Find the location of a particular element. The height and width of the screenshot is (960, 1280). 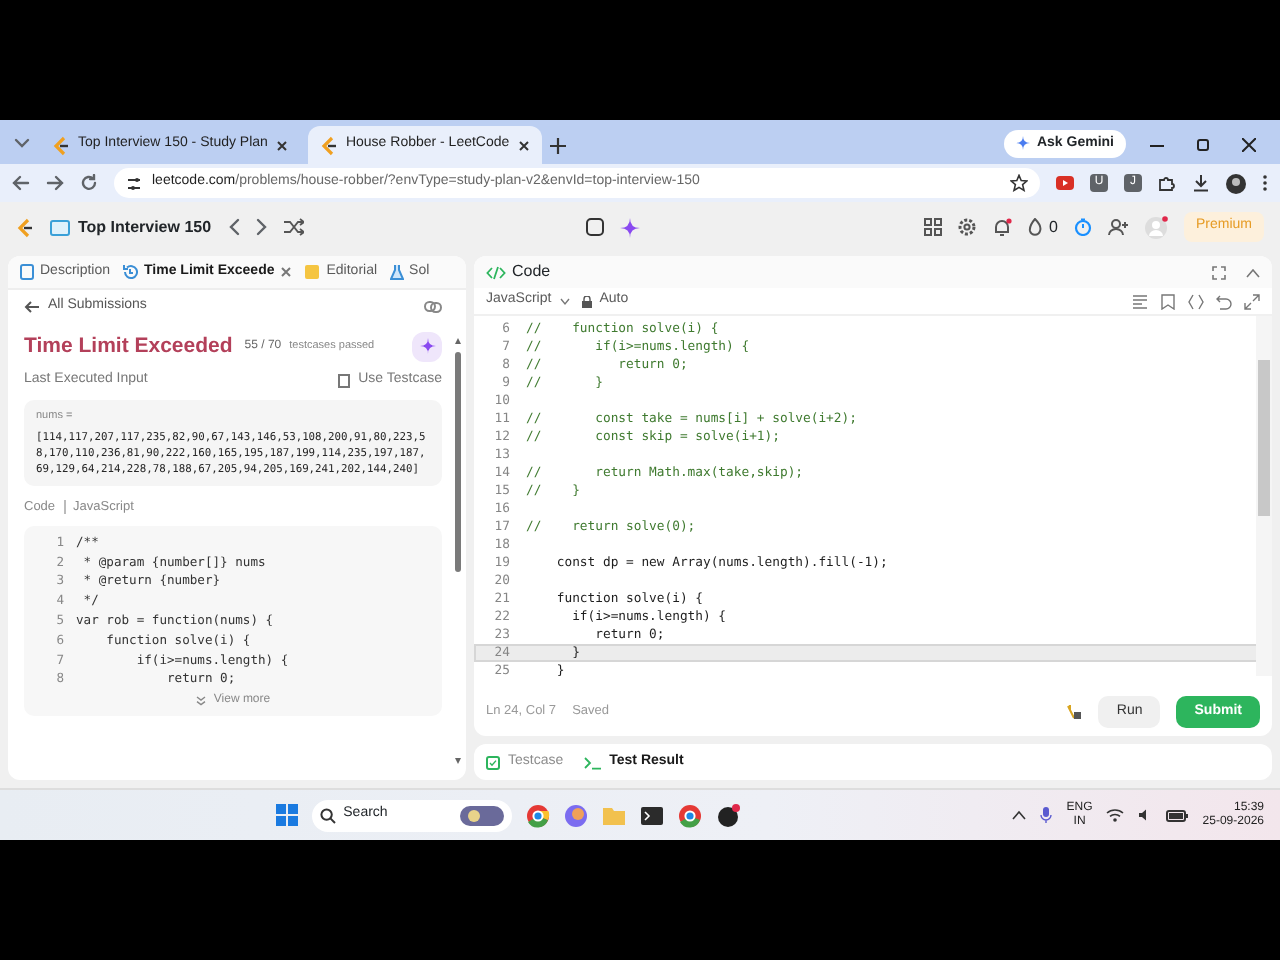

chevron-right-icon is located at coordinates (261, 227).